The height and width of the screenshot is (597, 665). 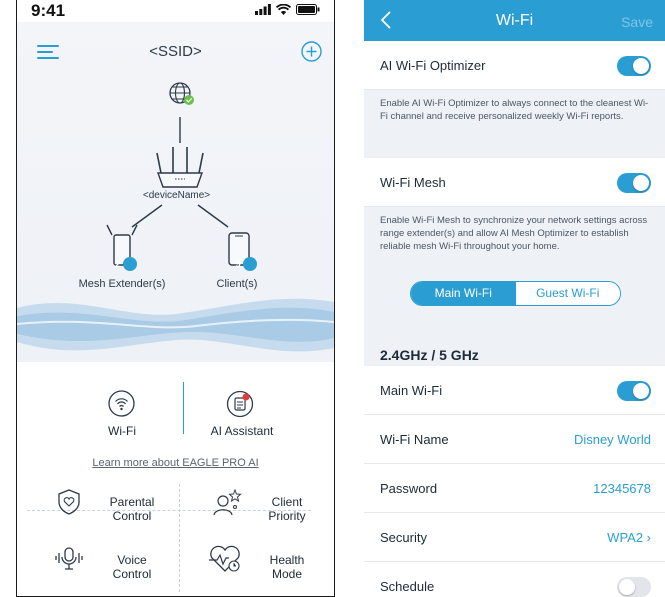 I want to click on client-count-badge: 9, so click(x=238, y=264).